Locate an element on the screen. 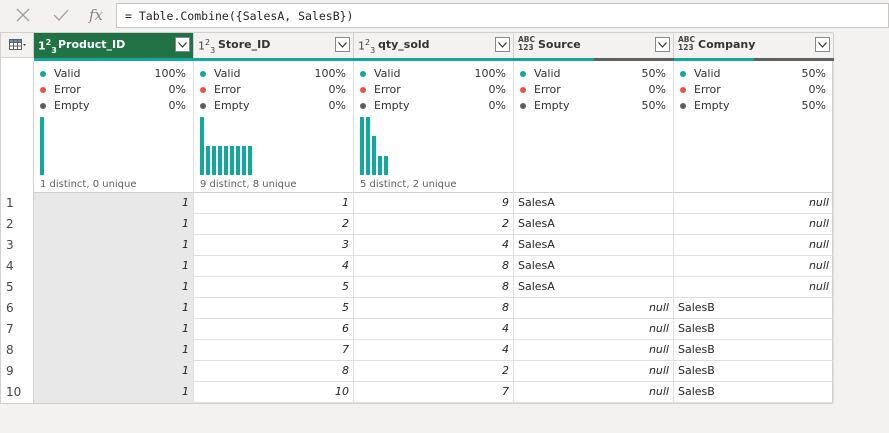 Image resolution: width=889 pixels, height=433 pixels. row-number: 7 is located at coordinates (17, 329).